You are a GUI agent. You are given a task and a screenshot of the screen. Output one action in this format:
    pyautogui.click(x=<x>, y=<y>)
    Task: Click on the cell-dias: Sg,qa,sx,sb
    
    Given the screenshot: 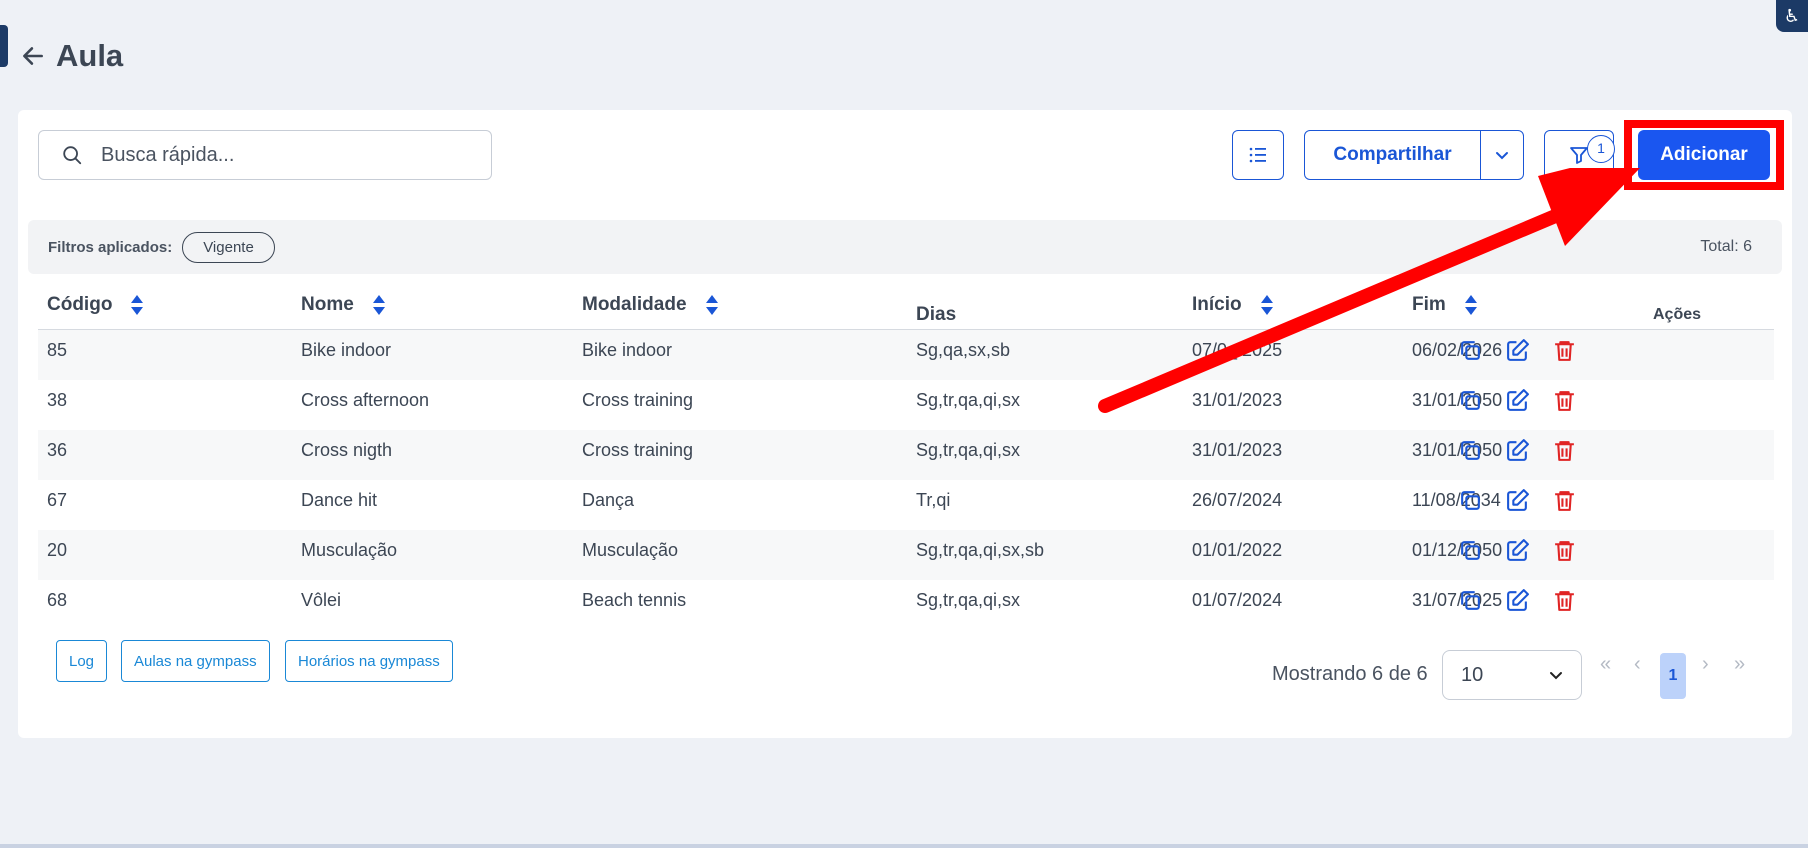 What is the action you would take?
    pyautogui.click(x=963, y=350)
    